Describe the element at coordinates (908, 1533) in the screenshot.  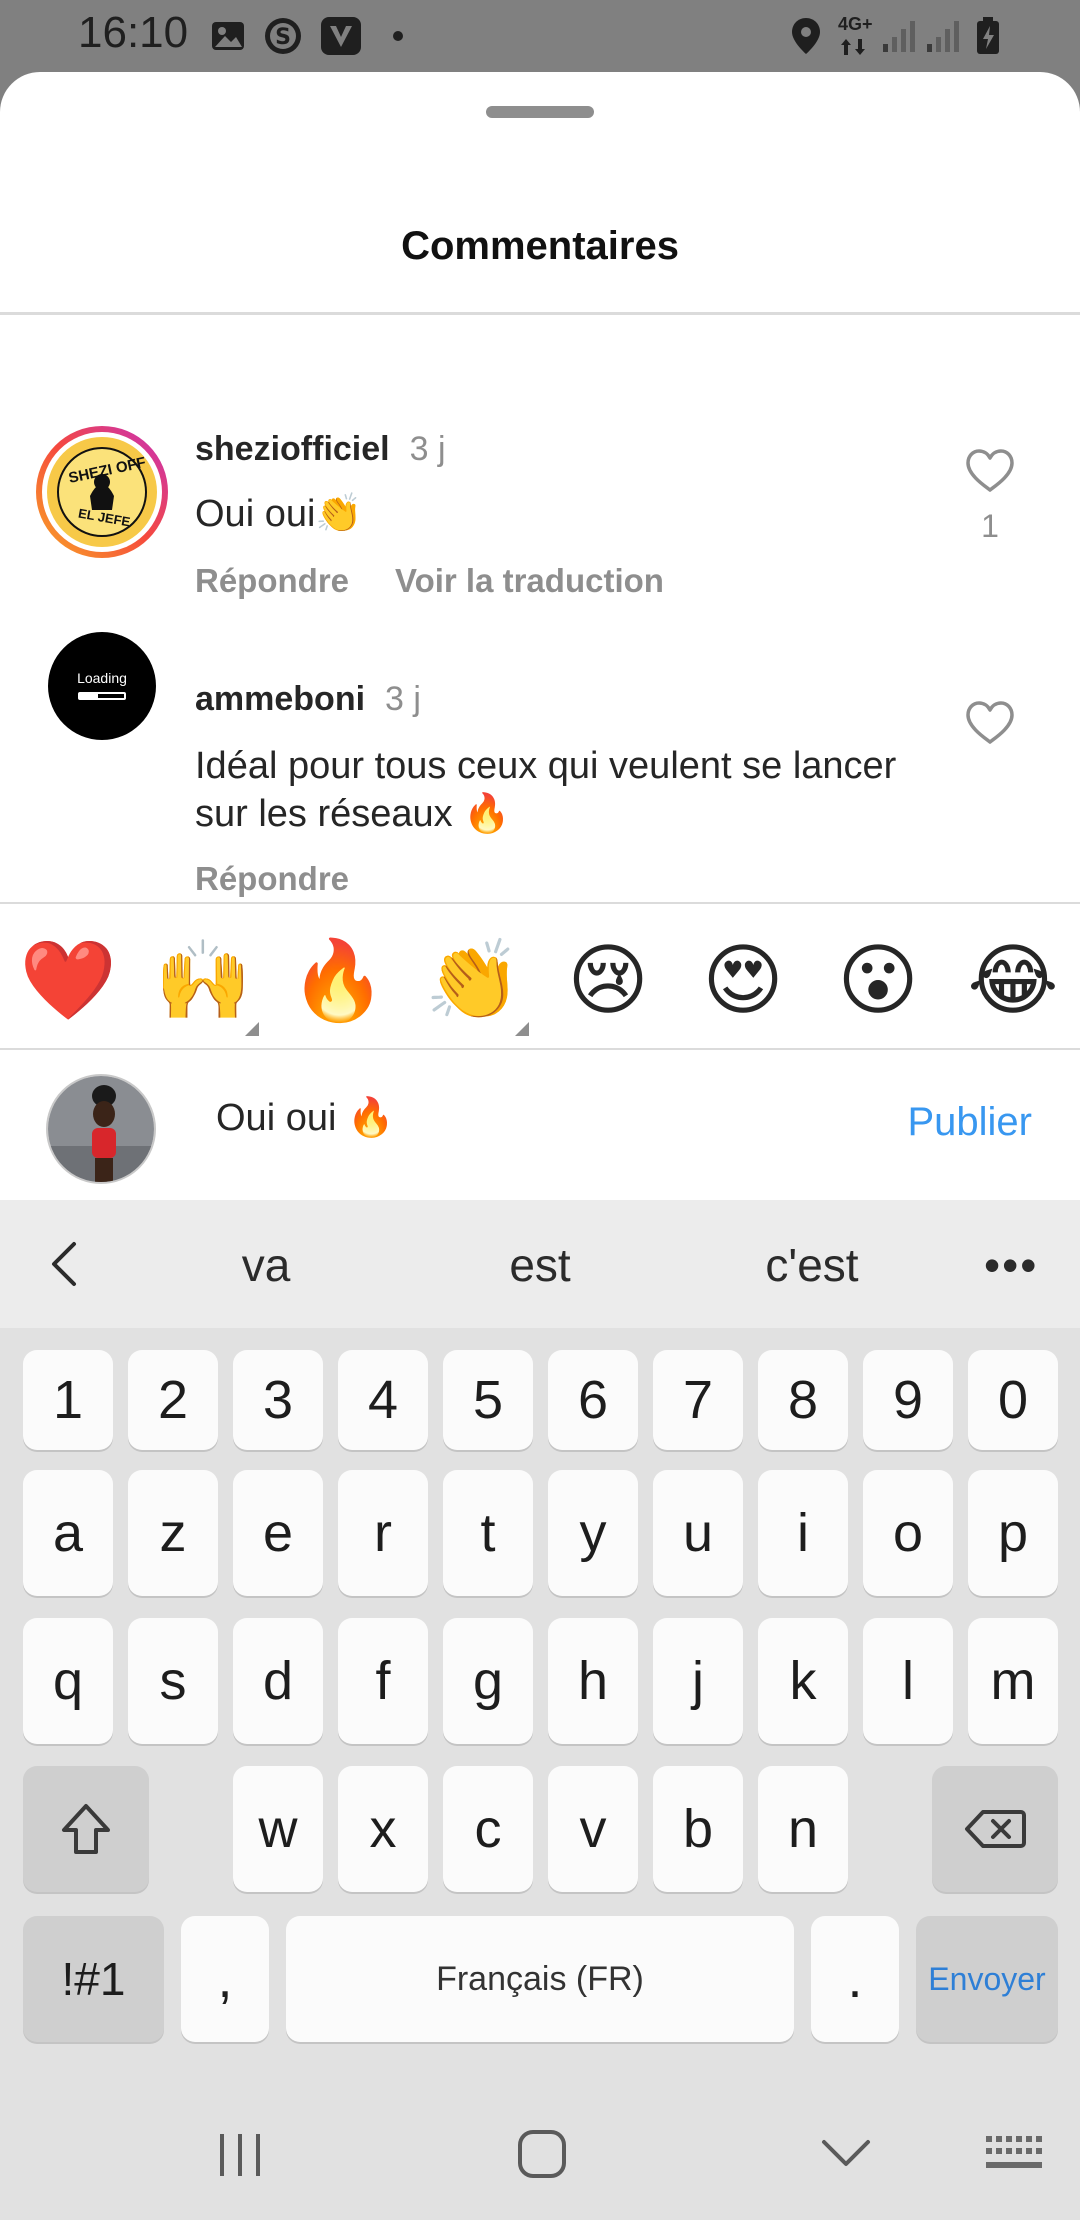
I see `key-o: o` at that location.